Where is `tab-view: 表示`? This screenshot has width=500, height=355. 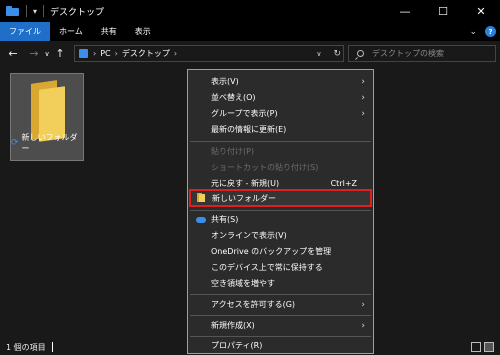 tab-view: 表示 is located at coordinates (143, 31).